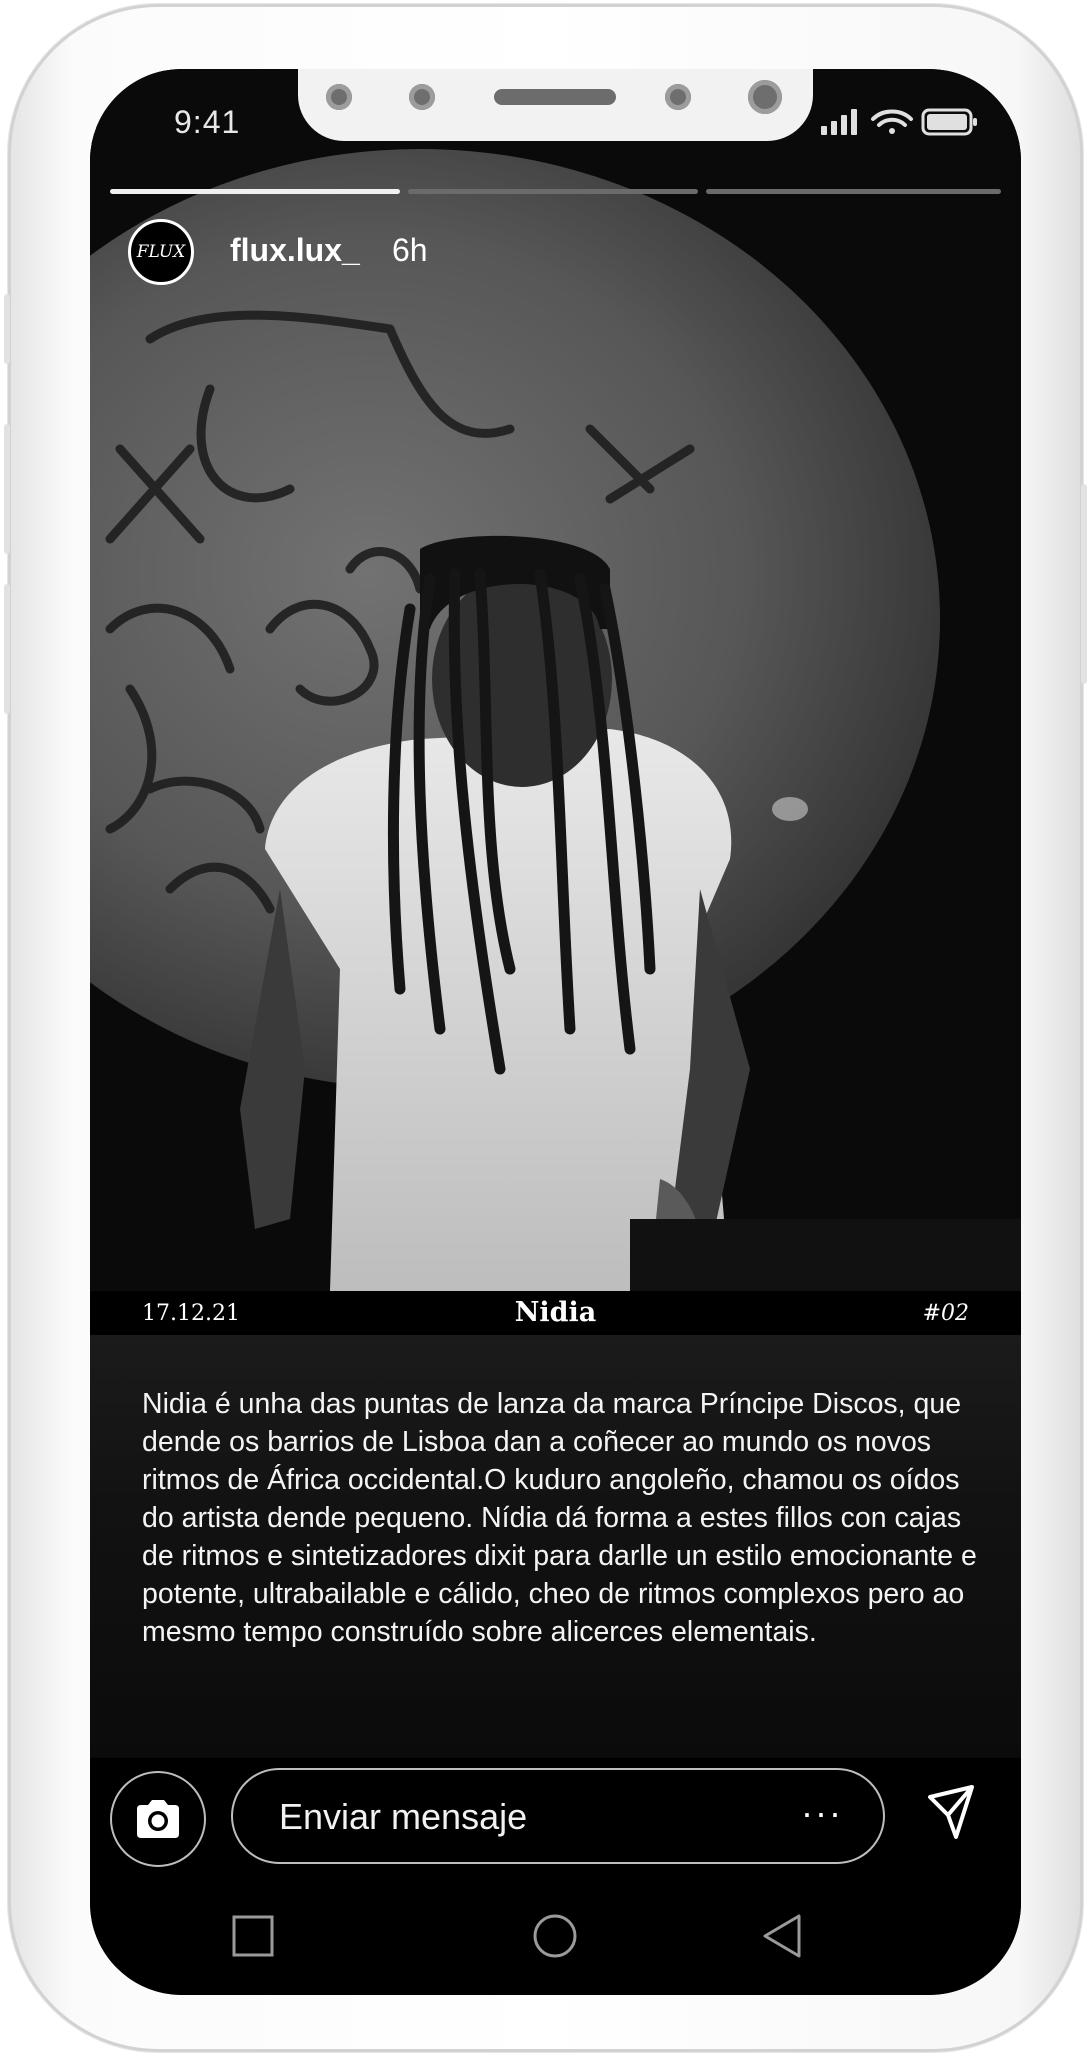  What do you see at coordinates (555, 97) in the screenshot?
I see `speaker-grille` at bounding box center [555, 97].